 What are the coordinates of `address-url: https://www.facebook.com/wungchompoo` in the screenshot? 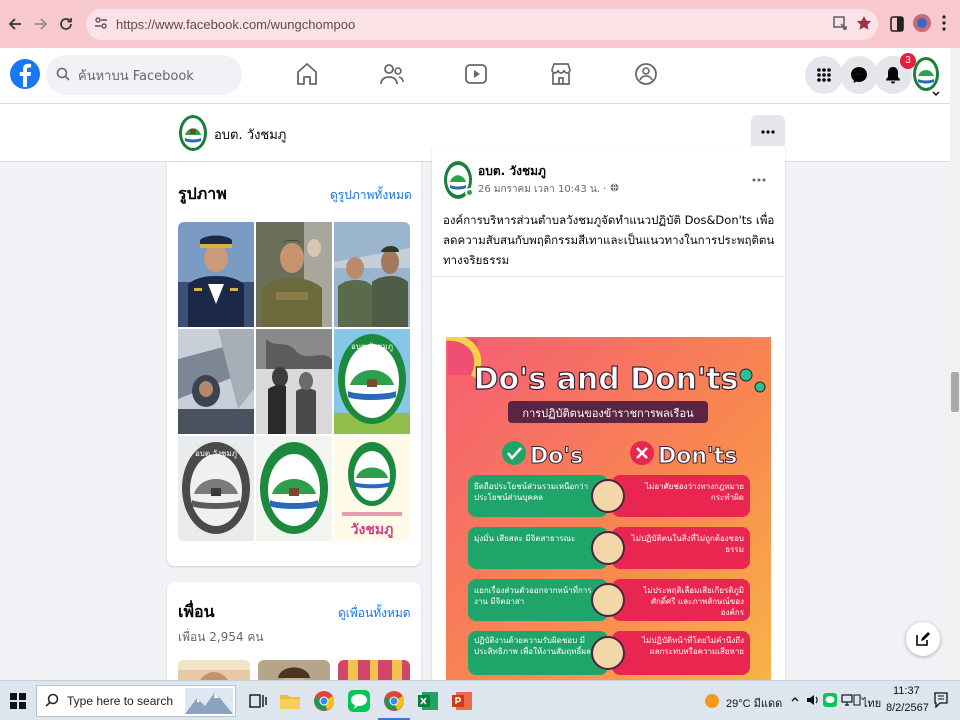 It's located at (235, 24).